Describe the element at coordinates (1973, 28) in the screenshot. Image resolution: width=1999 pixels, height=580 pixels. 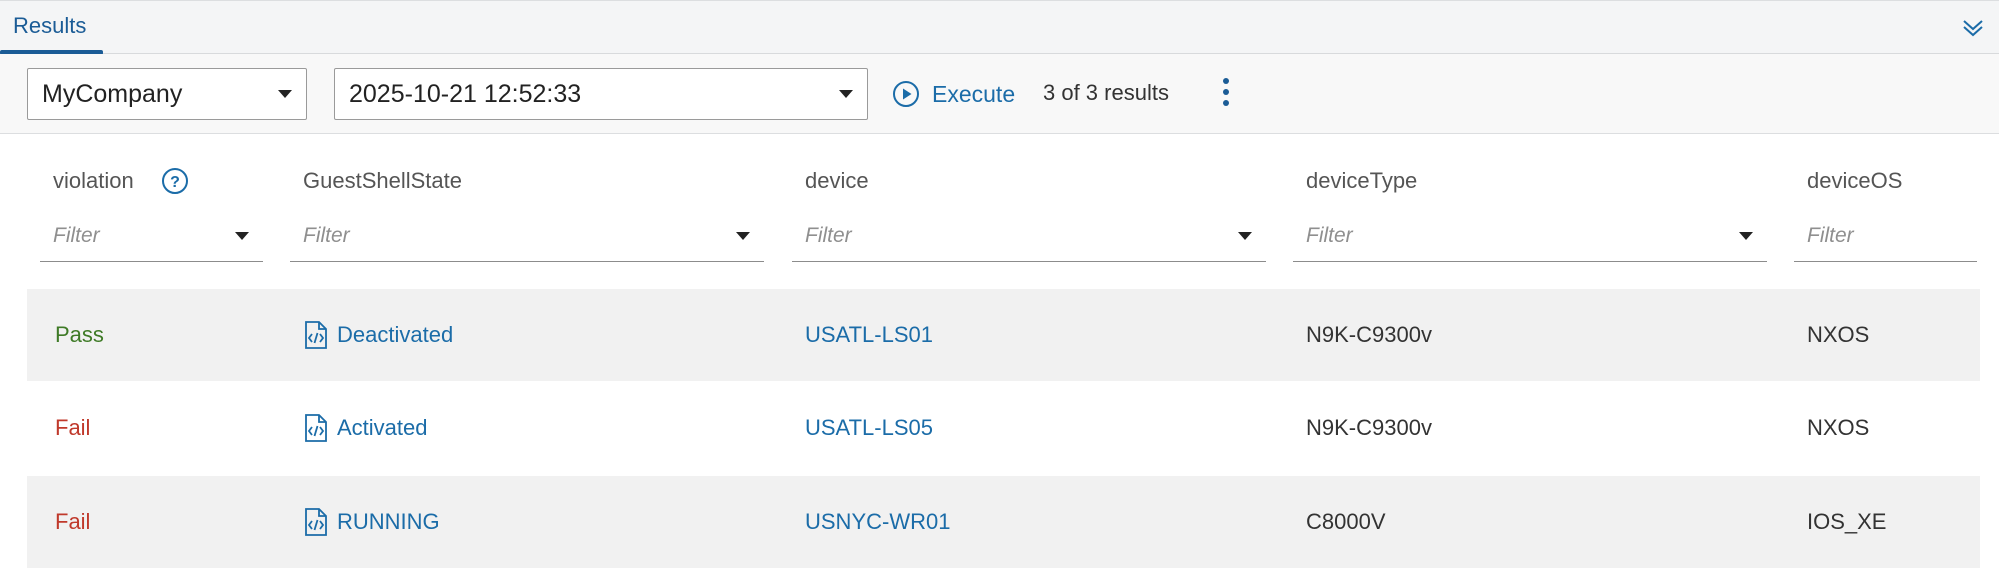
I see `double-chevron-down-icon` at that location.